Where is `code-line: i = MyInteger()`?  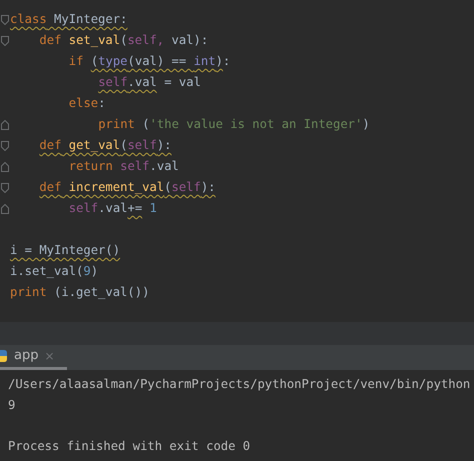 code-line: i = MyInteger() is located at coordinates (65, 250).